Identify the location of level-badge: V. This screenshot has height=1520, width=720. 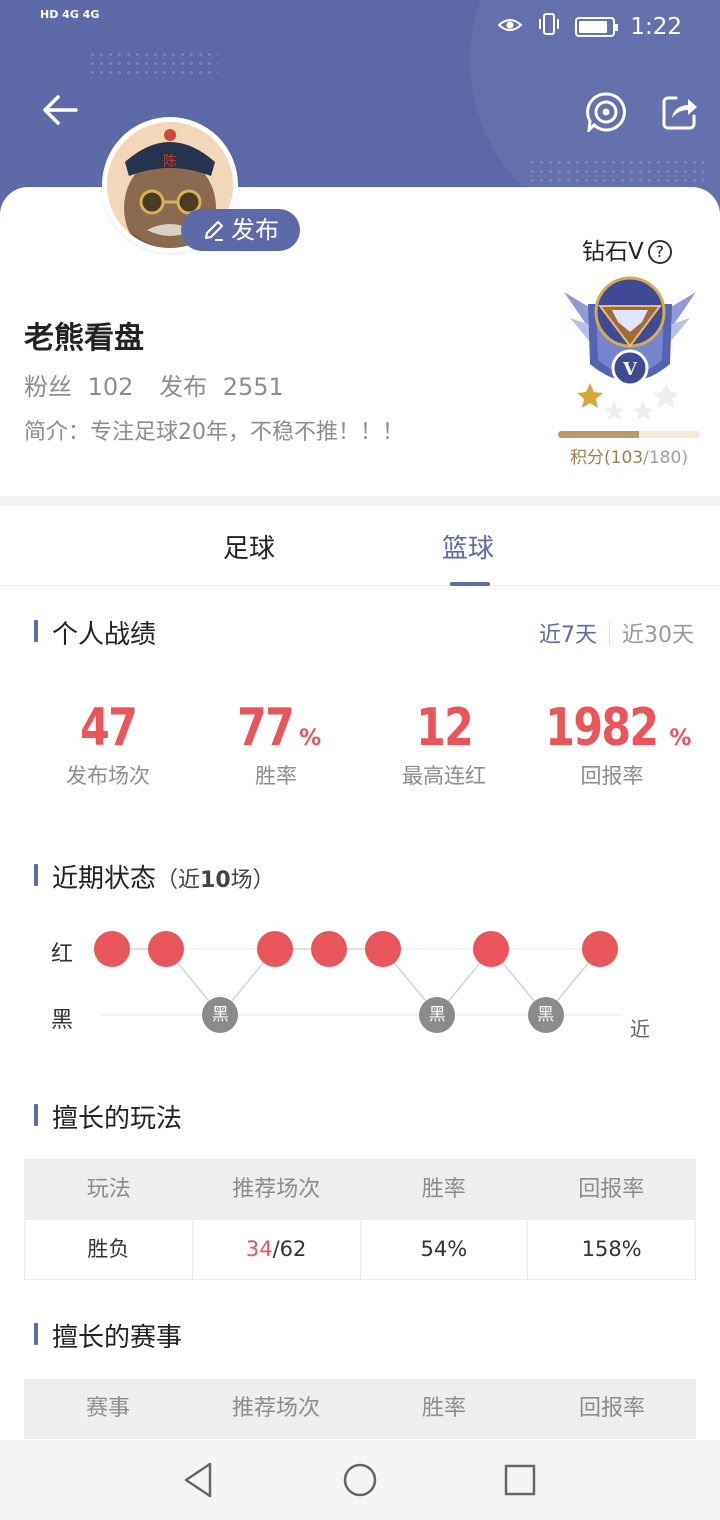
(630, 349).